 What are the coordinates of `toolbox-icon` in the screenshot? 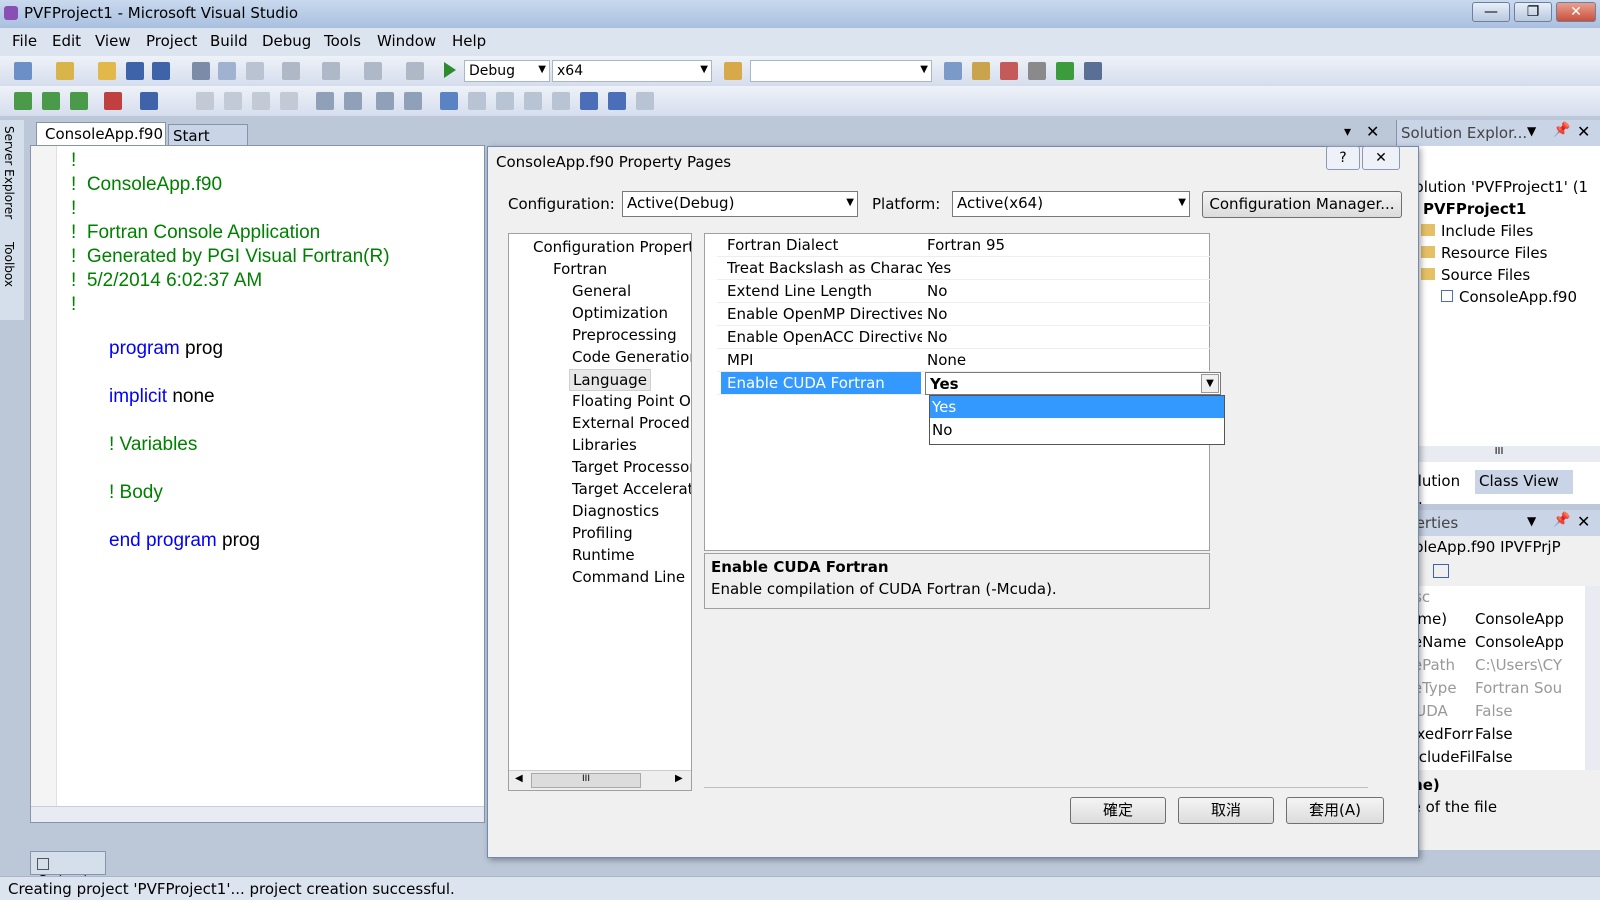 It's located at (1037, 71).